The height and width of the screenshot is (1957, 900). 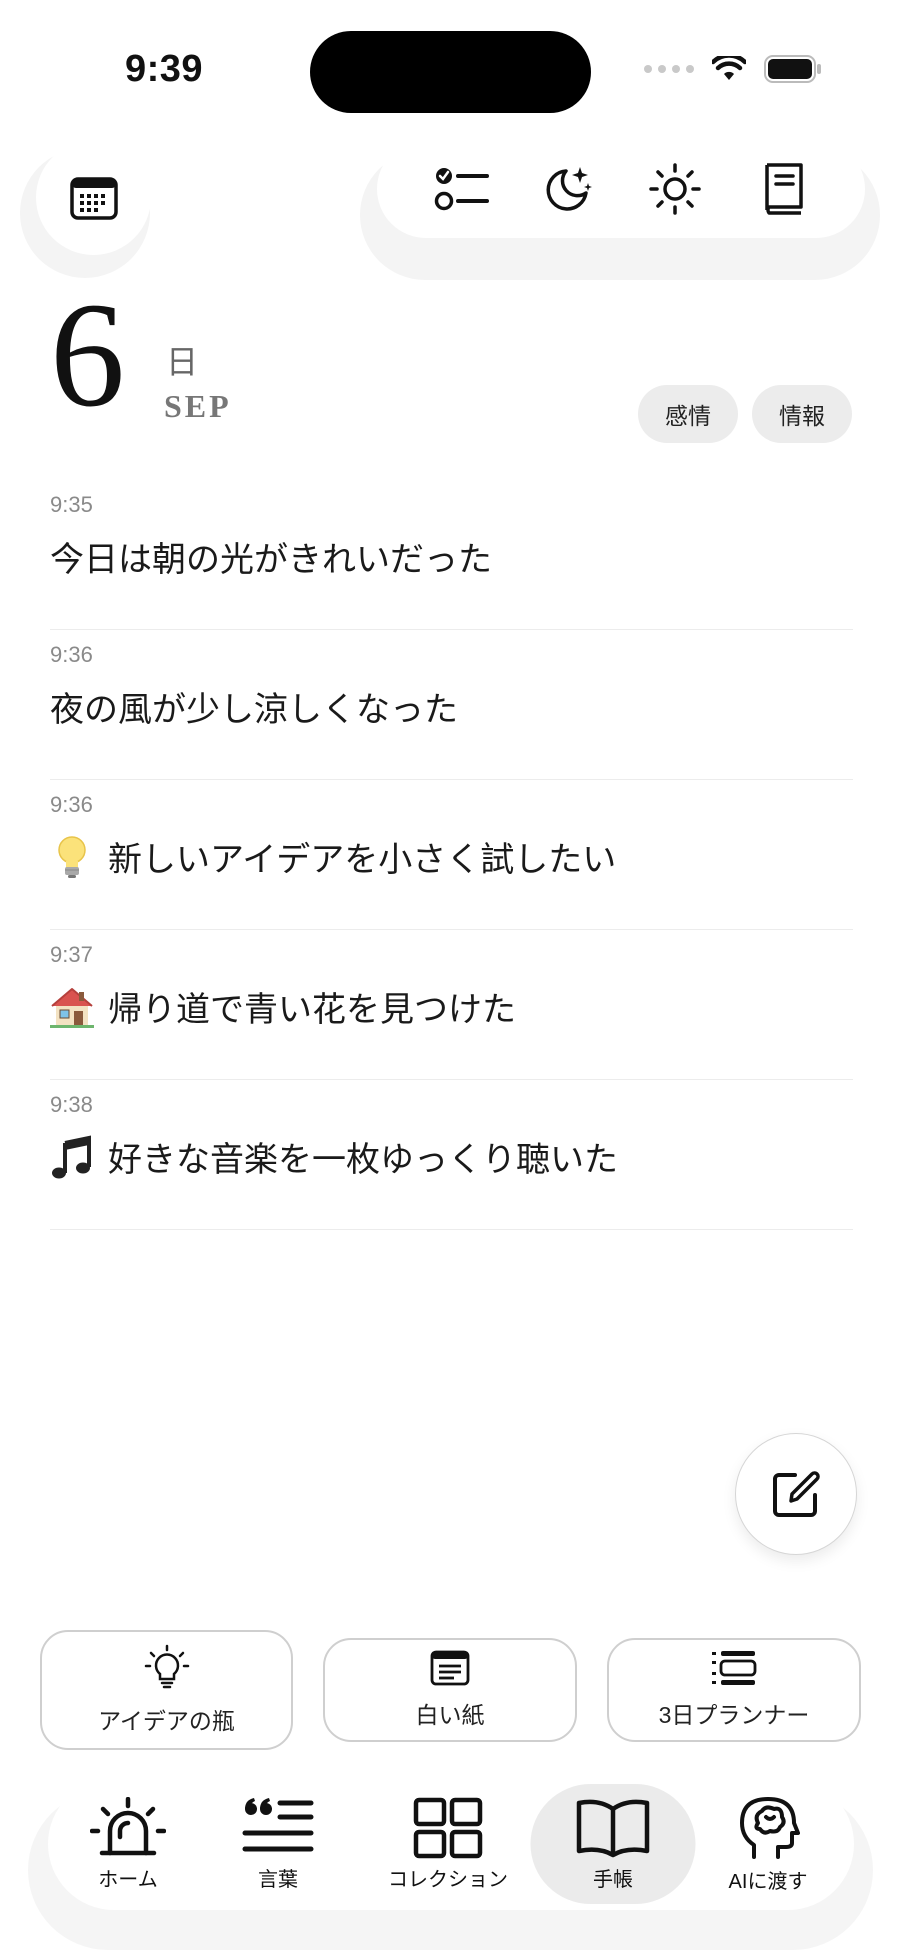 What do you see at coordinates (87, 355) in the screenshot?
I see `day-number: 6` at bounding box center [87, 355].